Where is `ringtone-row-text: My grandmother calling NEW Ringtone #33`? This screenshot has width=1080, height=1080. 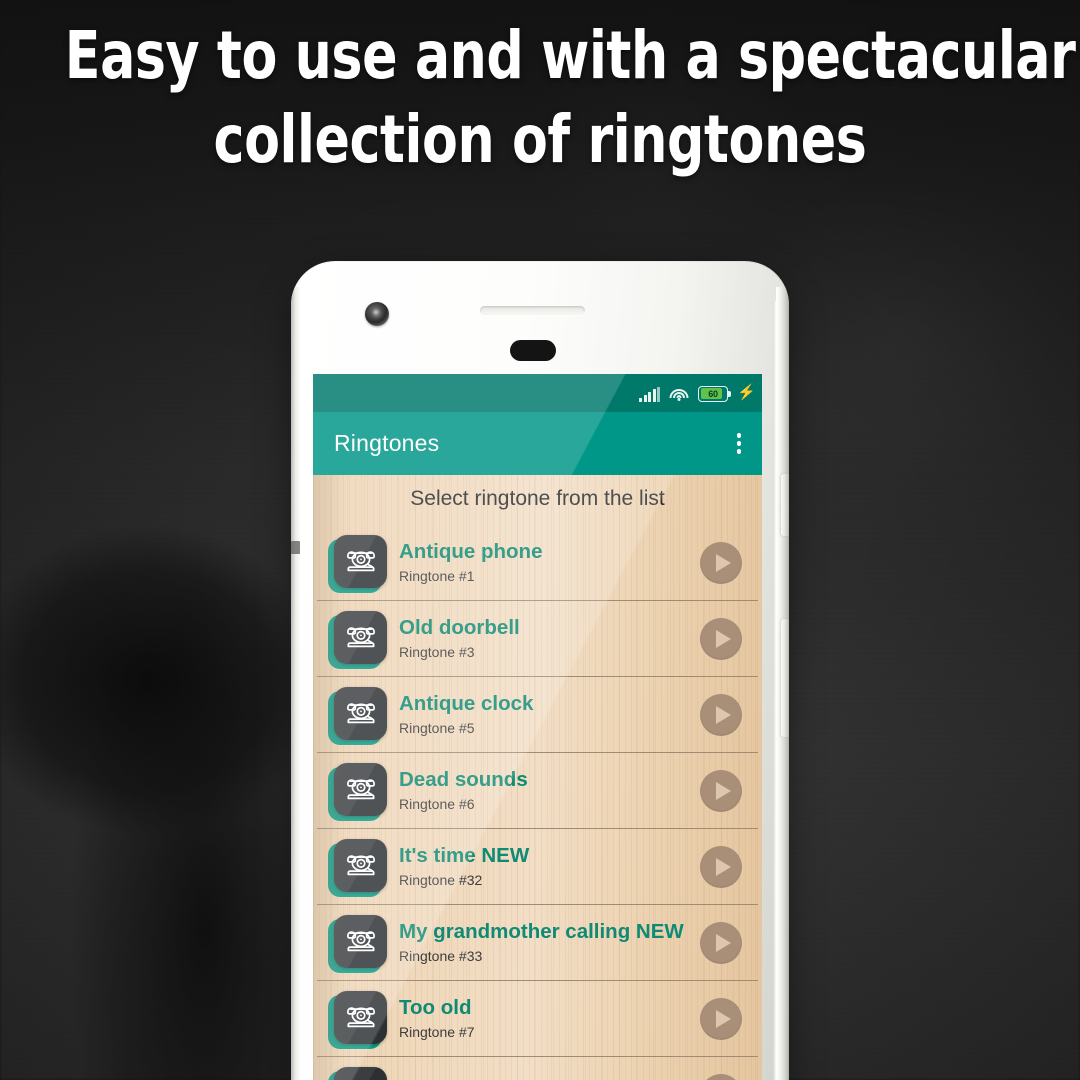
ringtone-row-text: My grandmother calling NEW Ringtone #33 is located at coordinates (548, 943).